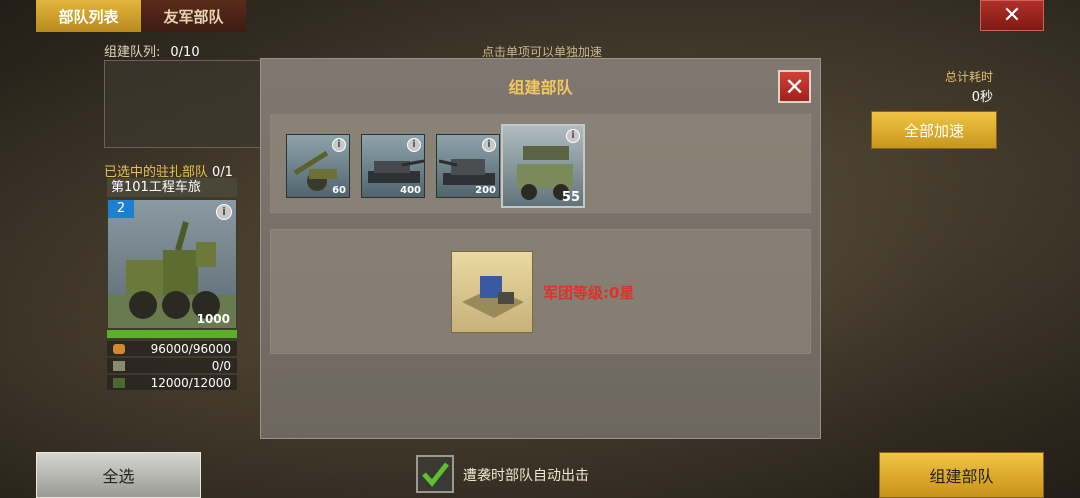 Image resolution: width=1080 pixels, height=498 pixels. Describe the element at coordinates (393, 166) in the screenshot. I see `unit-slot-tank: i 400` at that location.